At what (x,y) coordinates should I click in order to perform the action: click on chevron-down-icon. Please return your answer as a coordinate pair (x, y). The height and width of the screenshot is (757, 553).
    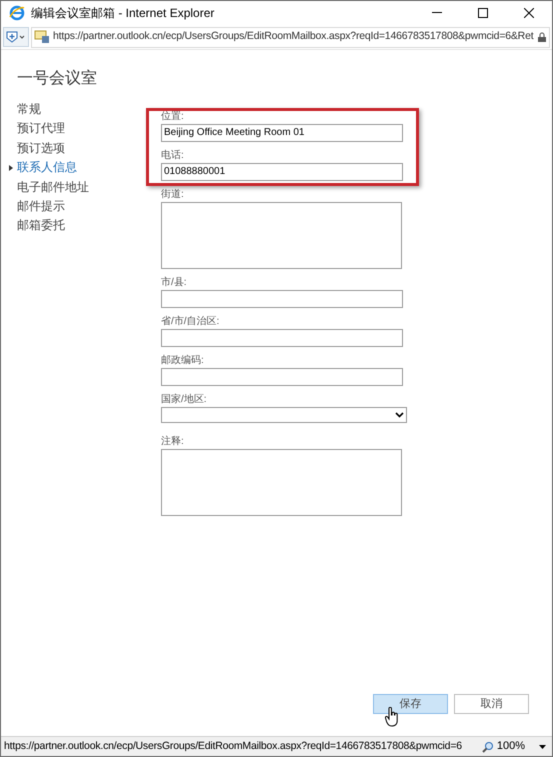
    Looking at the image, I should click on (399, 415).